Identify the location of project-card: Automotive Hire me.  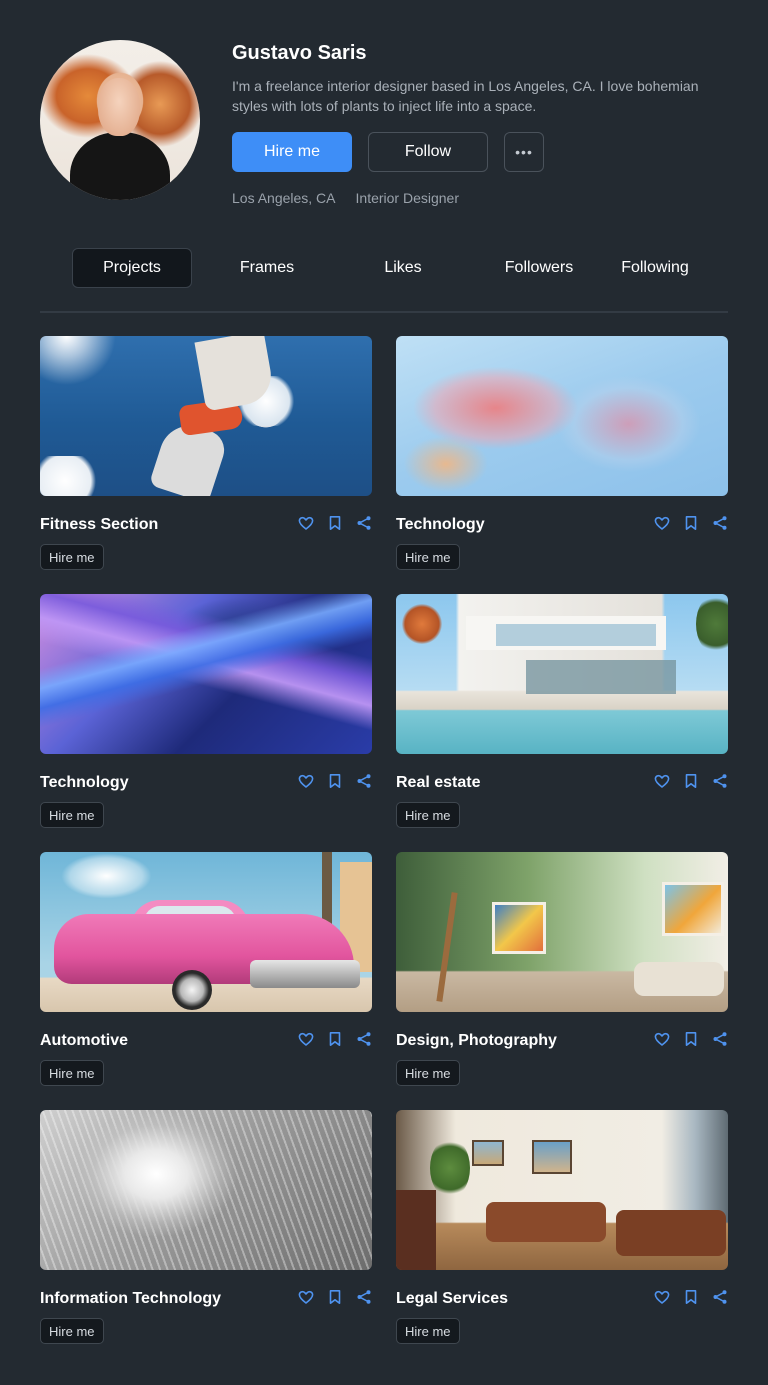
(206, 971).